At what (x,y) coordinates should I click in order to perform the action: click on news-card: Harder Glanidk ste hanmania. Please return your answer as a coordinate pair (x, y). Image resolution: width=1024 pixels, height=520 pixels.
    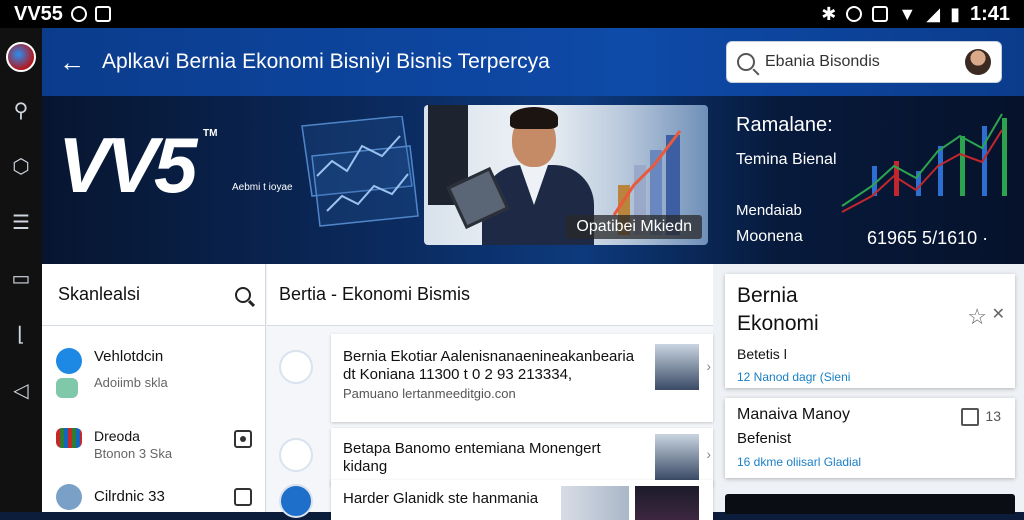
    Looking at the image, I should click on (522, 500).